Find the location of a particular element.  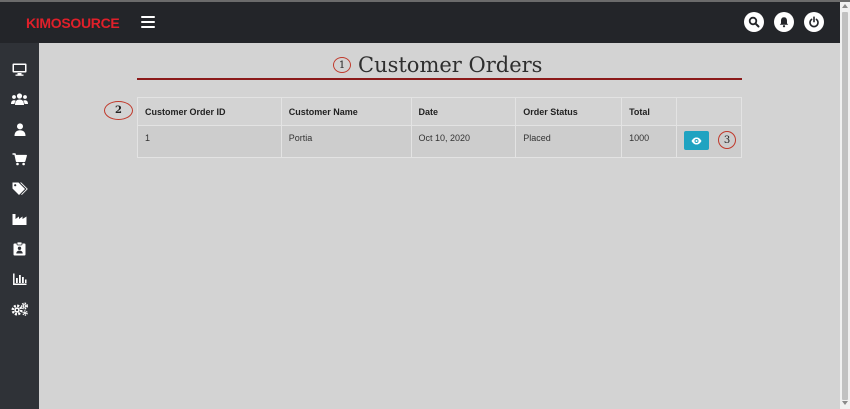

app-logo: KIMOSOURCE is located at coordinates (73, 23).